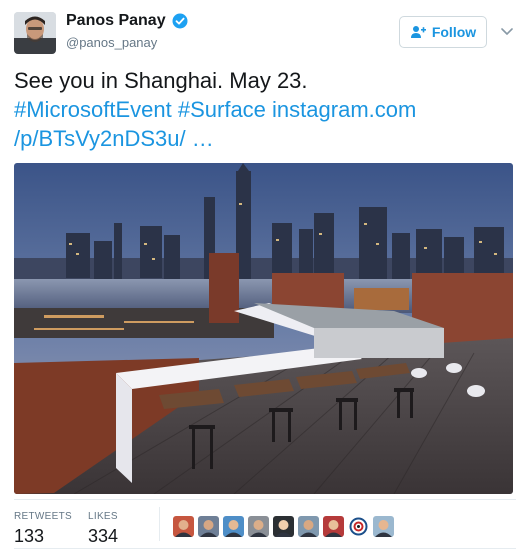 This screenshot has height=550, width=530. What do you see at coordinates (111, 42) in the screenshot?
I see `author-handle: @panos_panay` at bounding box center [111, 42].